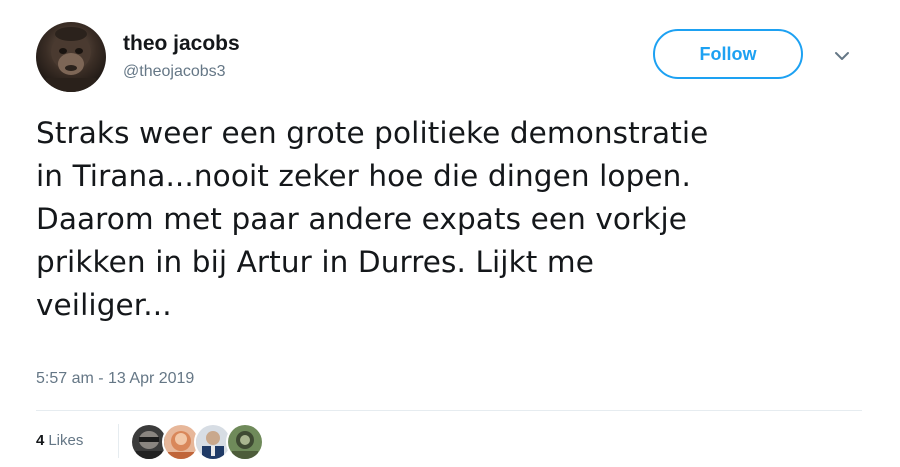  Describe the element at coordinates (181, 44) in the screenshot. I see `user-display-name: theo jacobs` at that location.